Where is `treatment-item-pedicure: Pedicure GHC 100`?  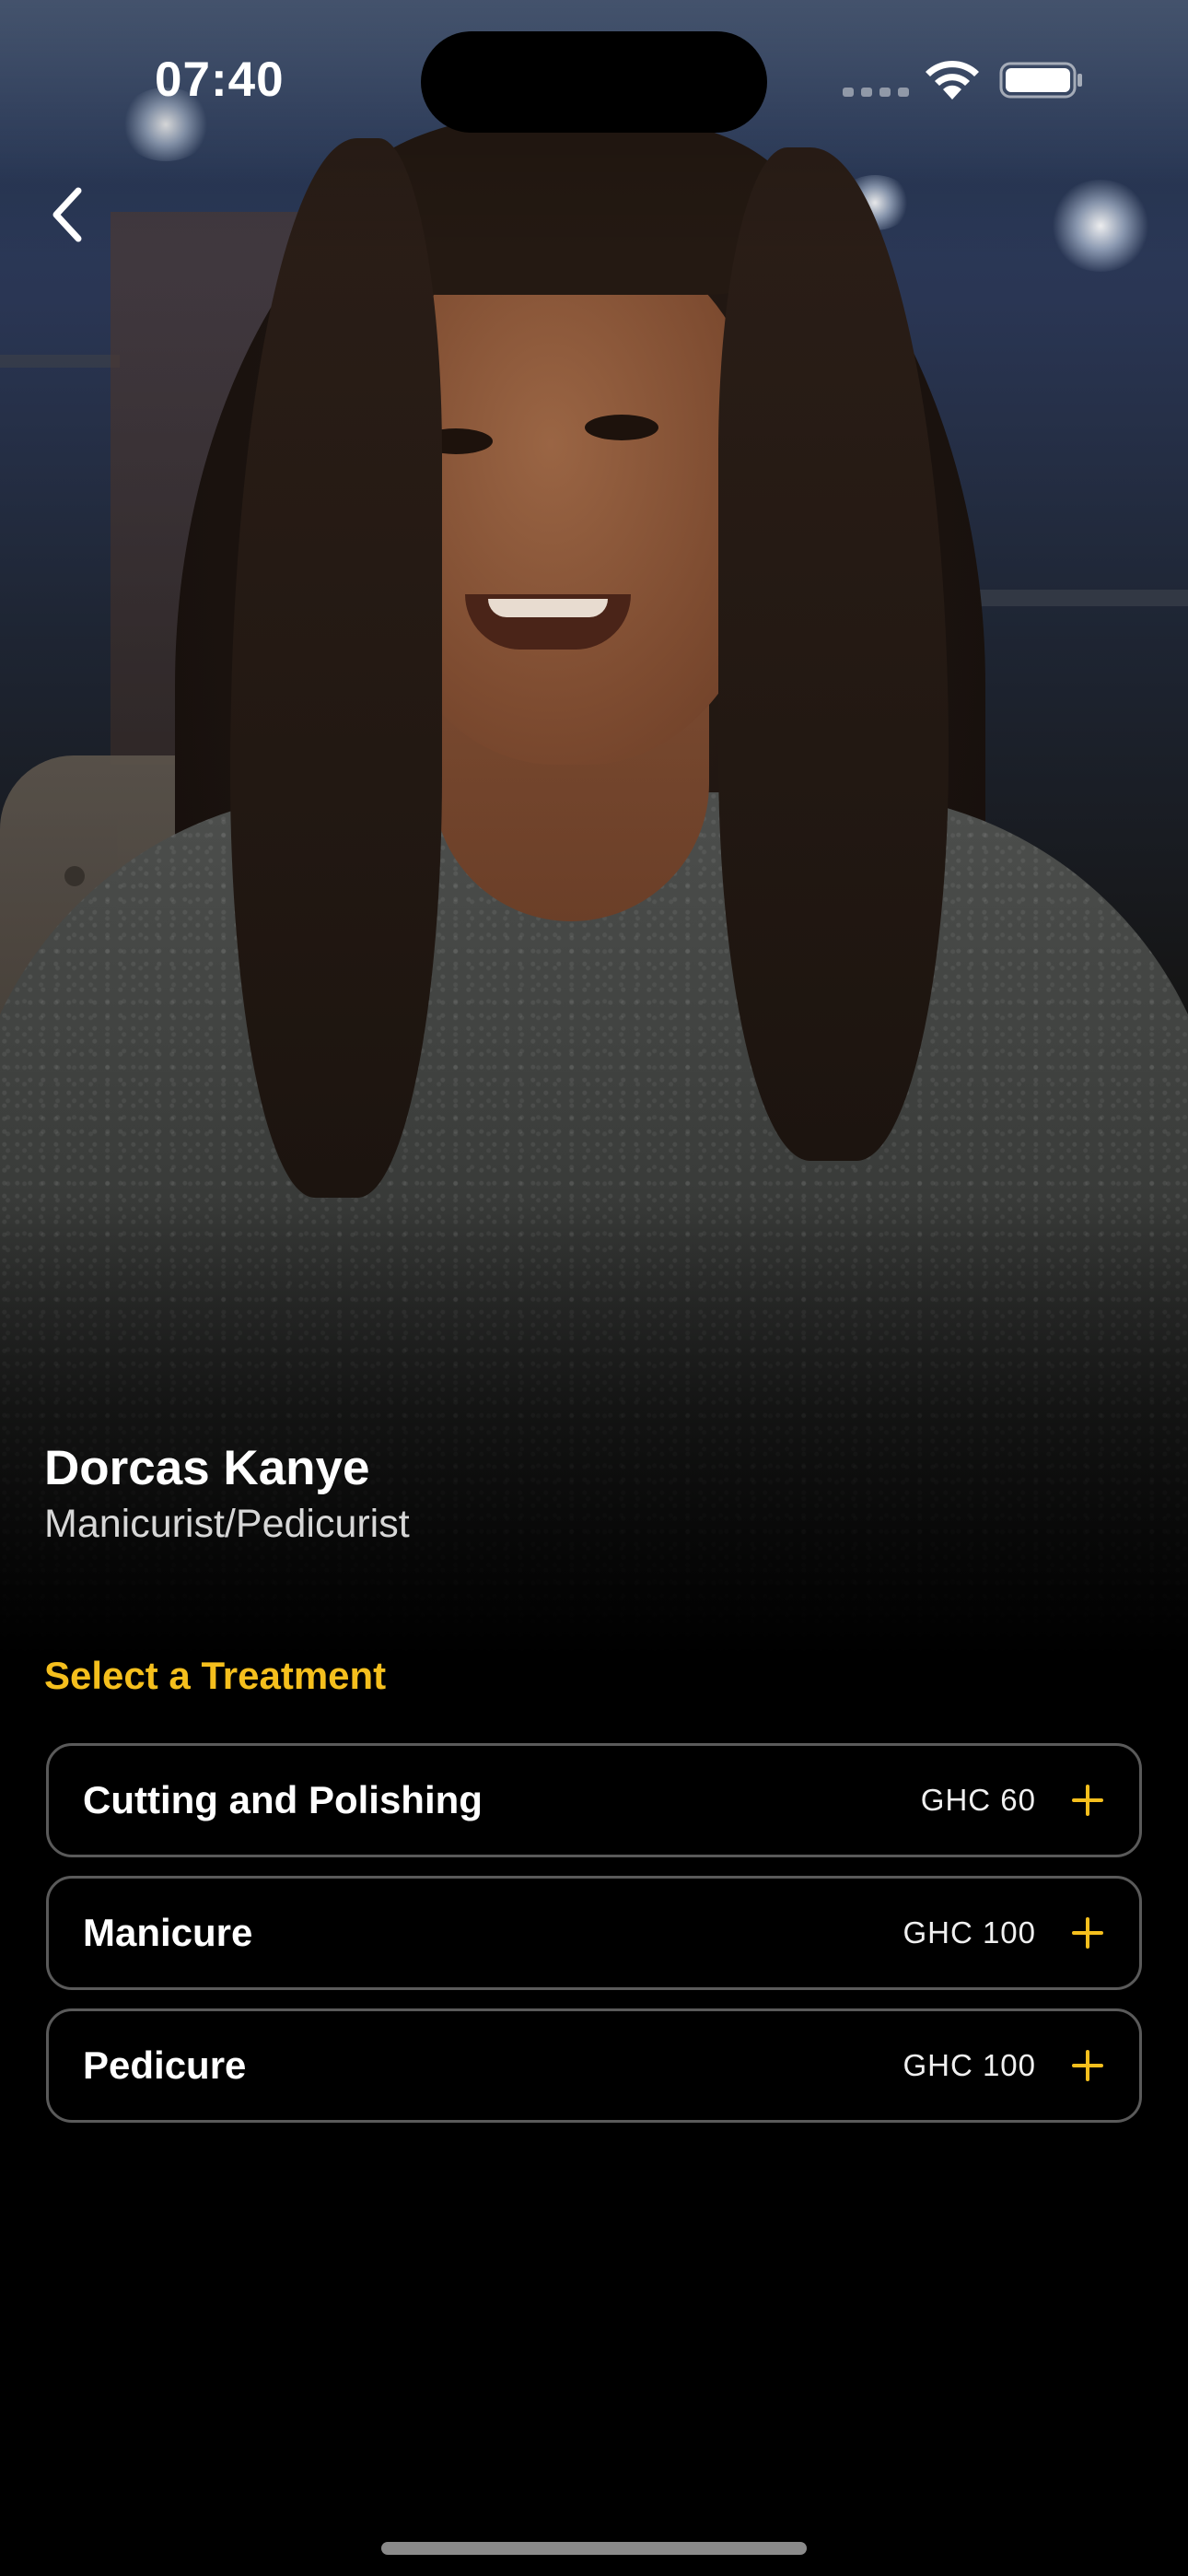
treatment-item-pedicure: Pedicure GHC 100 is located at coordinates (594, 2065).